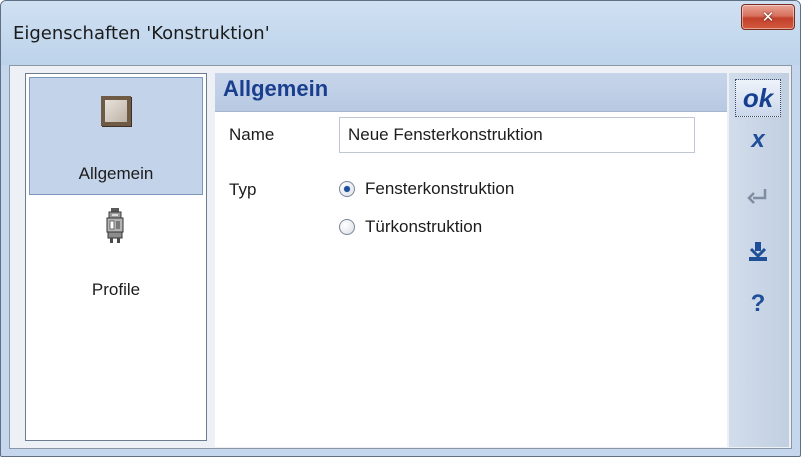 The image size is (801, 457). I want to click on name-input, so click(517, 135).